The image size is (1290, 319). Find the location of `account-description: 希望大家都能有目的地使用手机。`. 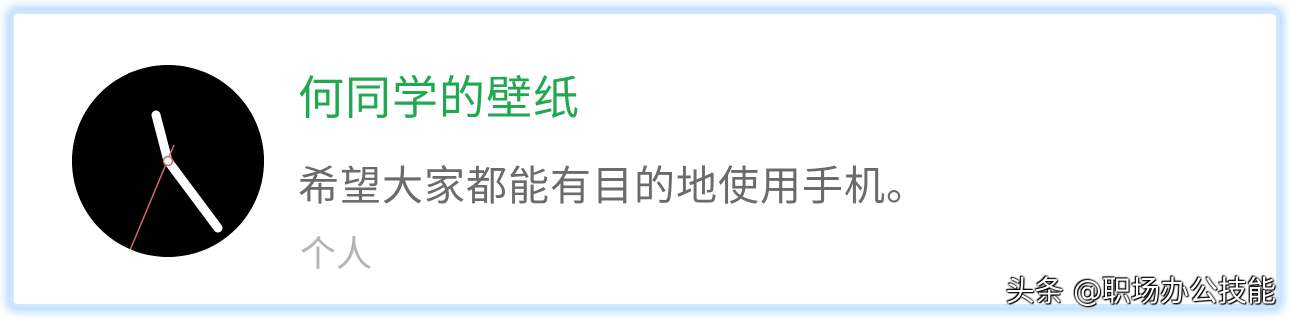

account-description: 希望大家都能有目的地使用手机。 is located at coordinates (613, 186).